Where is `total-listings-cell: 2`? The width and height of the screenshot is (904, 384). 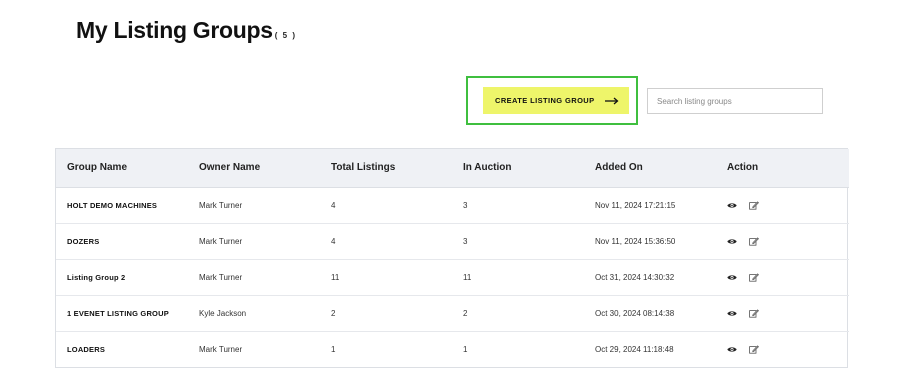
total-listings-cell: 2 is located at coordinates (333, 313).